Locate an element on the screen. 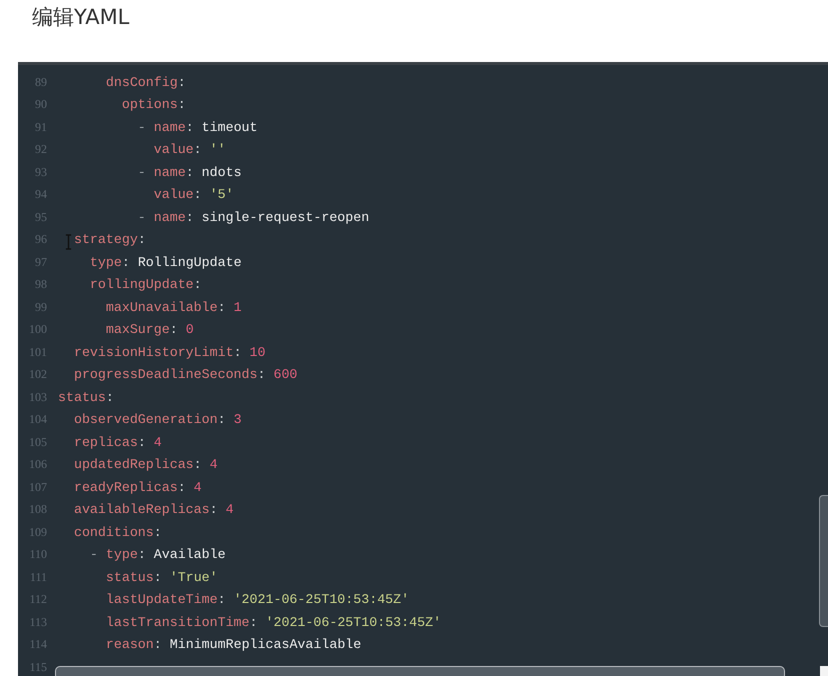 The width and height of the screenshot is (828, 676). code-line: - name: single-request-reopen is located at coordinates (254, 217).